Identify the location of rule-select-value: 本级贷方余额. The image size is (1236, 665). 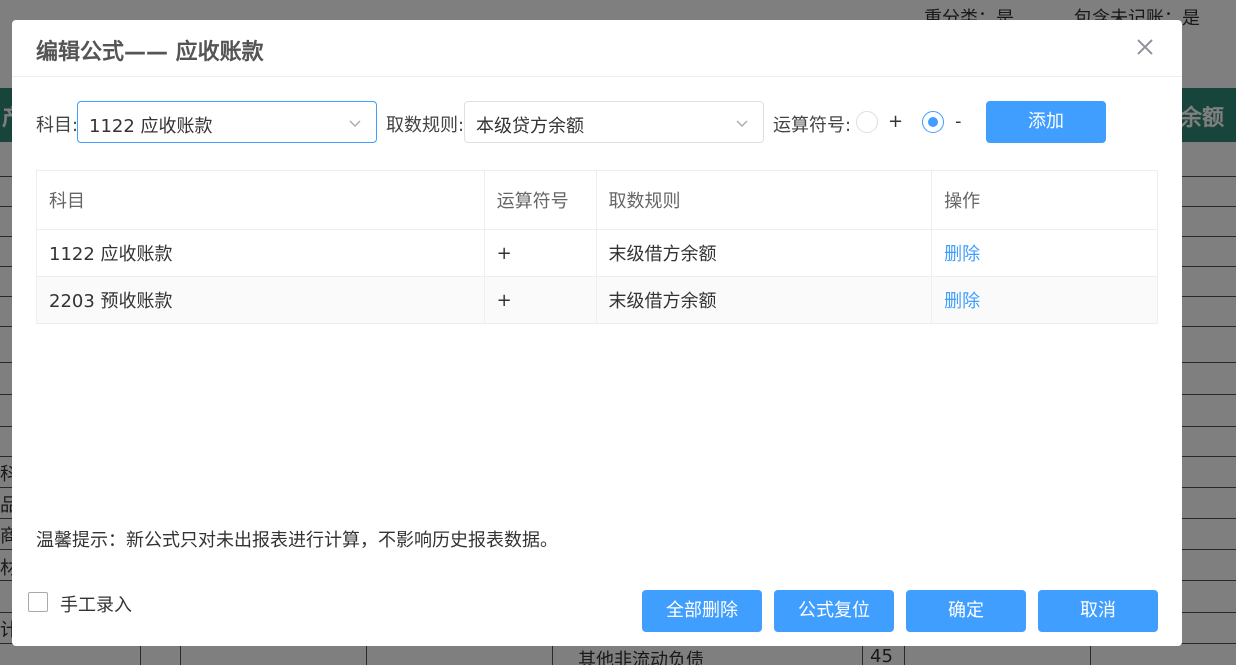
(530, 126).